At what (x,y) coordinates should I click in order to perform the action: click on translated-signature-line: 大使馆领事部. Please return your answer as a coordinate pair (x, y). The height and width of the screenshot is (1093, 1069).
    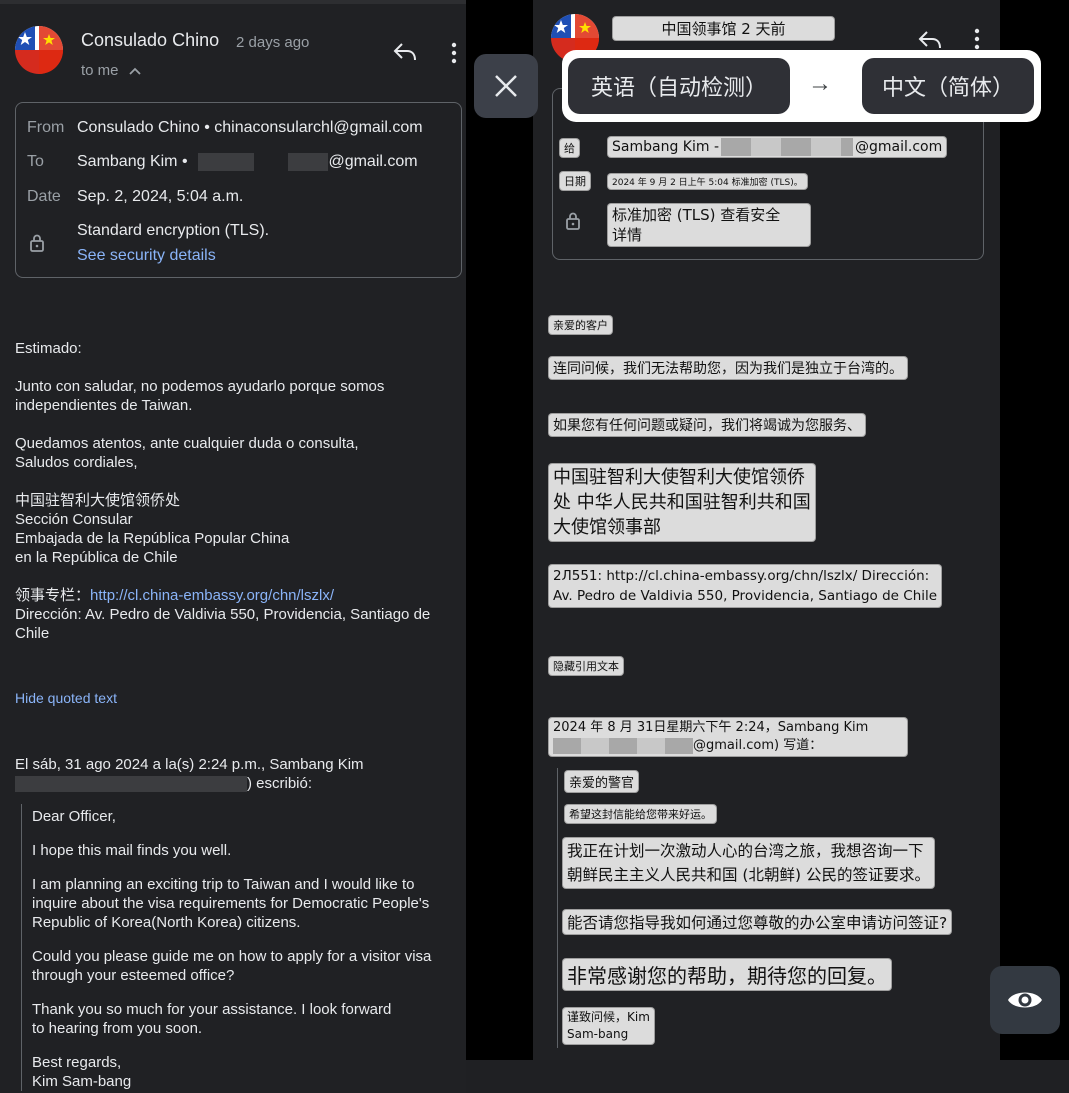
    Looking at the image, I should click on (607, 527).